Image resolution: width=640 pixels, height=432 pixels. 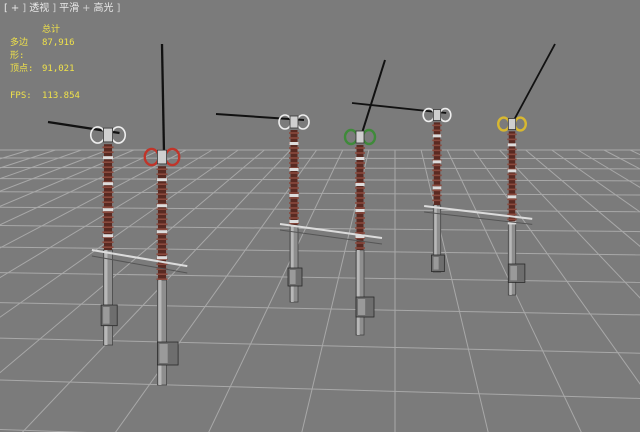 I want to click on viewport-bracket-sep2: ], so click(x=54, y=8).